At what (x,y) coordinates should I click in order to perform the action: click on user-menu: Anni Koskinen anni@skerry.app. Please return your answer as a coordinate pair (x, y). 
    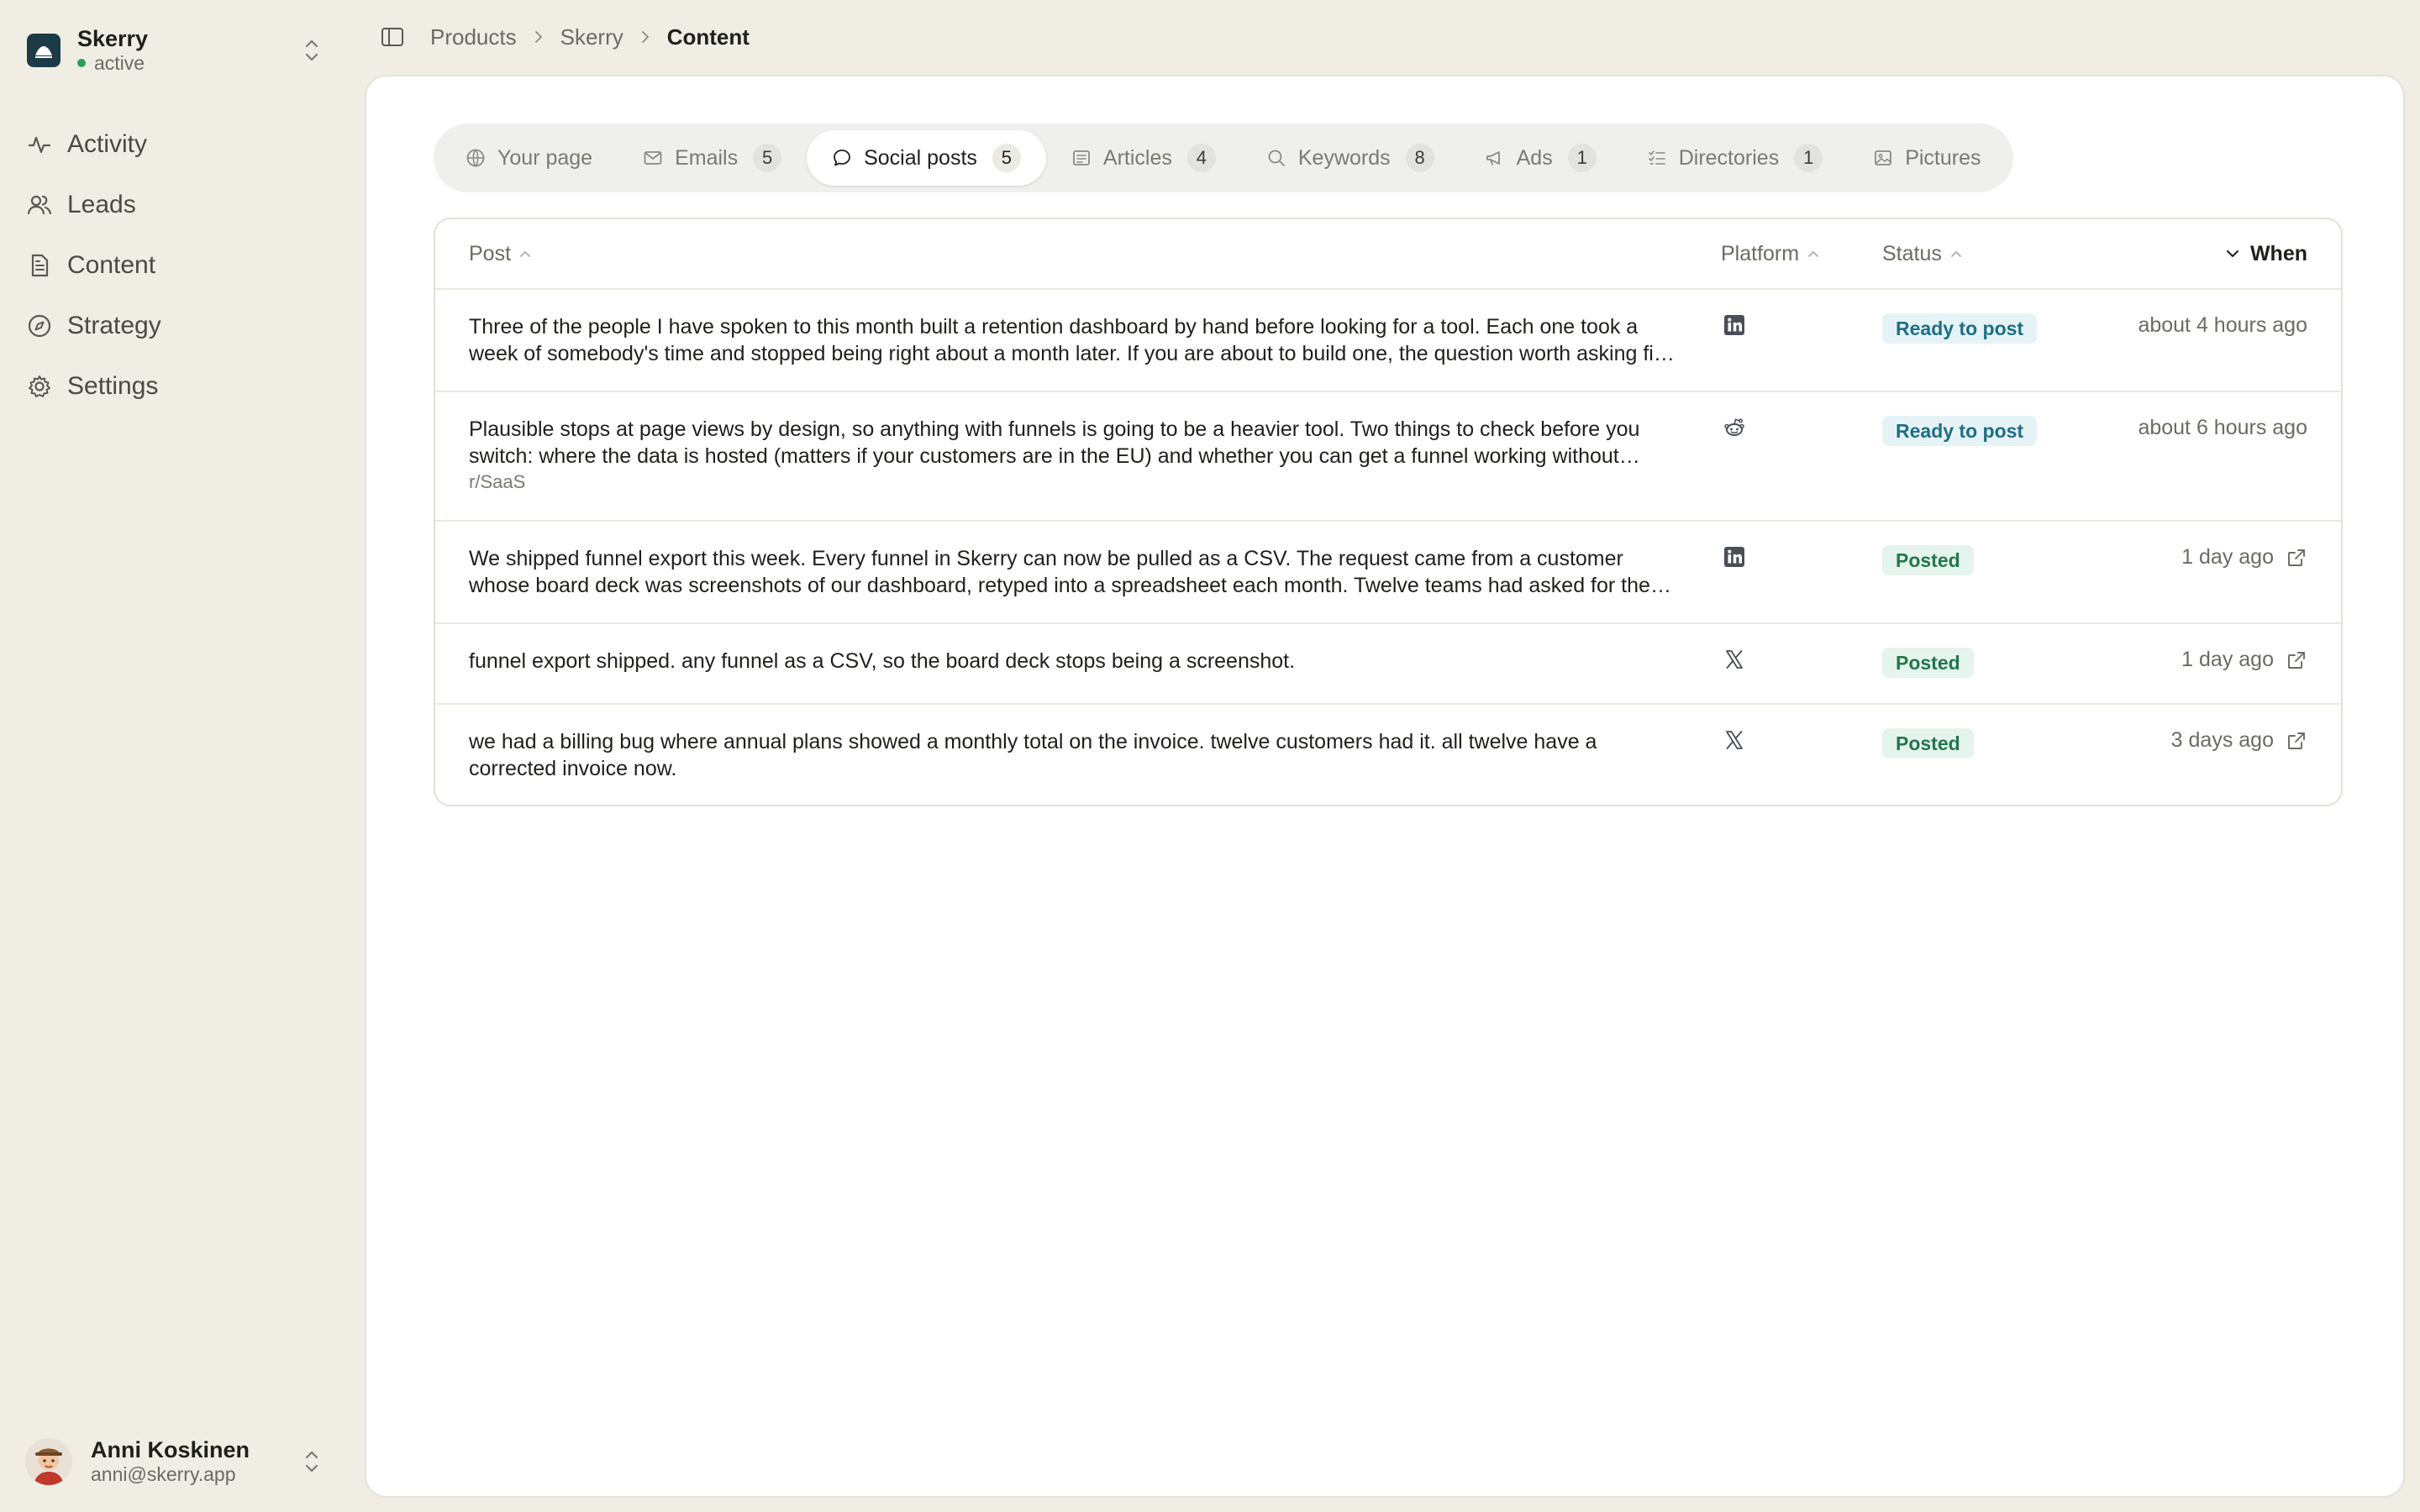
    Looking at the image, I should click on (174, 1461).